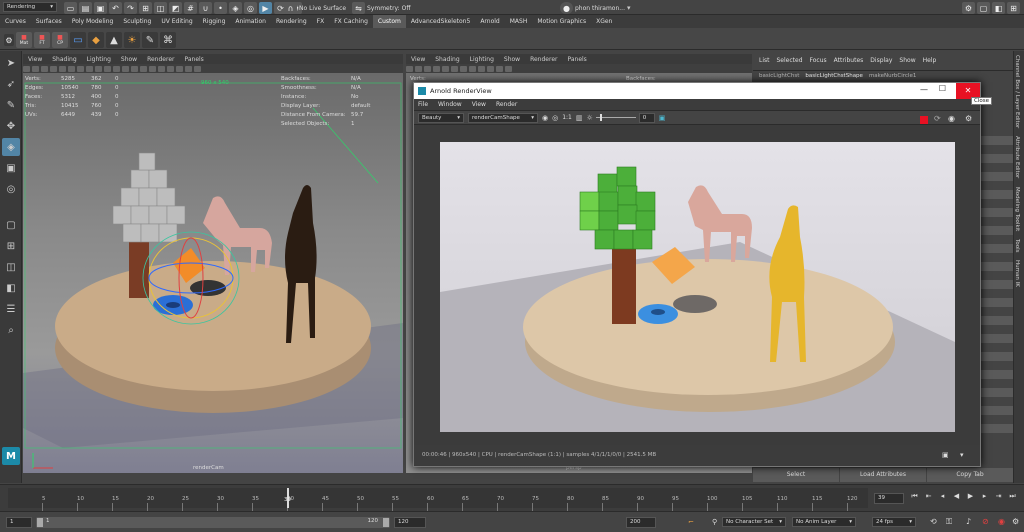 This screenshot has width=1024, height=532. I want to click on shelf-tab-surfaces: Surfaces, so click(49, 21).